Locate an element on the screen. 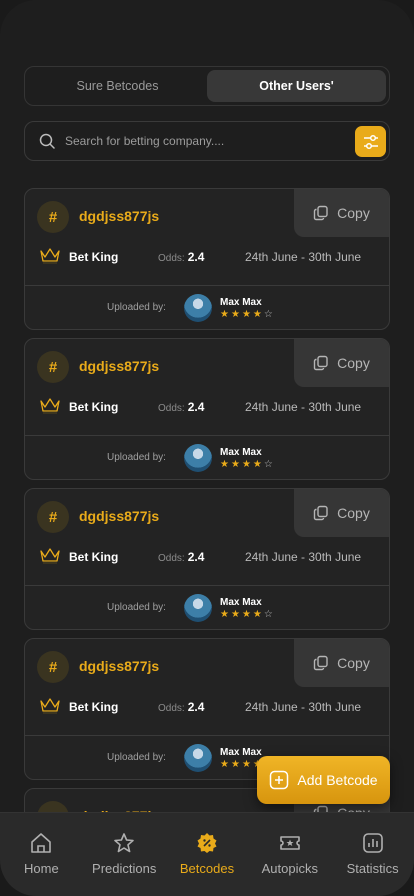 The width and height of the screenshot is (414, 896). nav-home: Home is located at coordinates (41, 863).